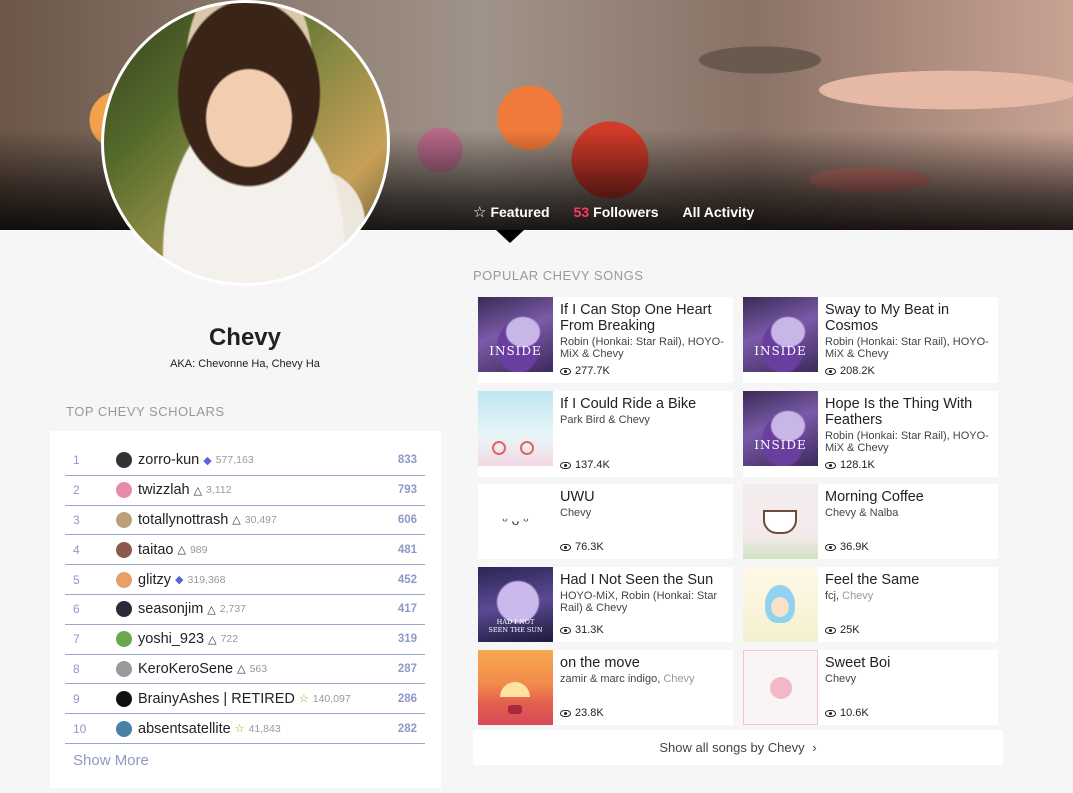 The image size is (1073, 793). Describe the element at coordinates (170, 609) in the screenshot. I see `scholar-name: seasonjim` at that location.